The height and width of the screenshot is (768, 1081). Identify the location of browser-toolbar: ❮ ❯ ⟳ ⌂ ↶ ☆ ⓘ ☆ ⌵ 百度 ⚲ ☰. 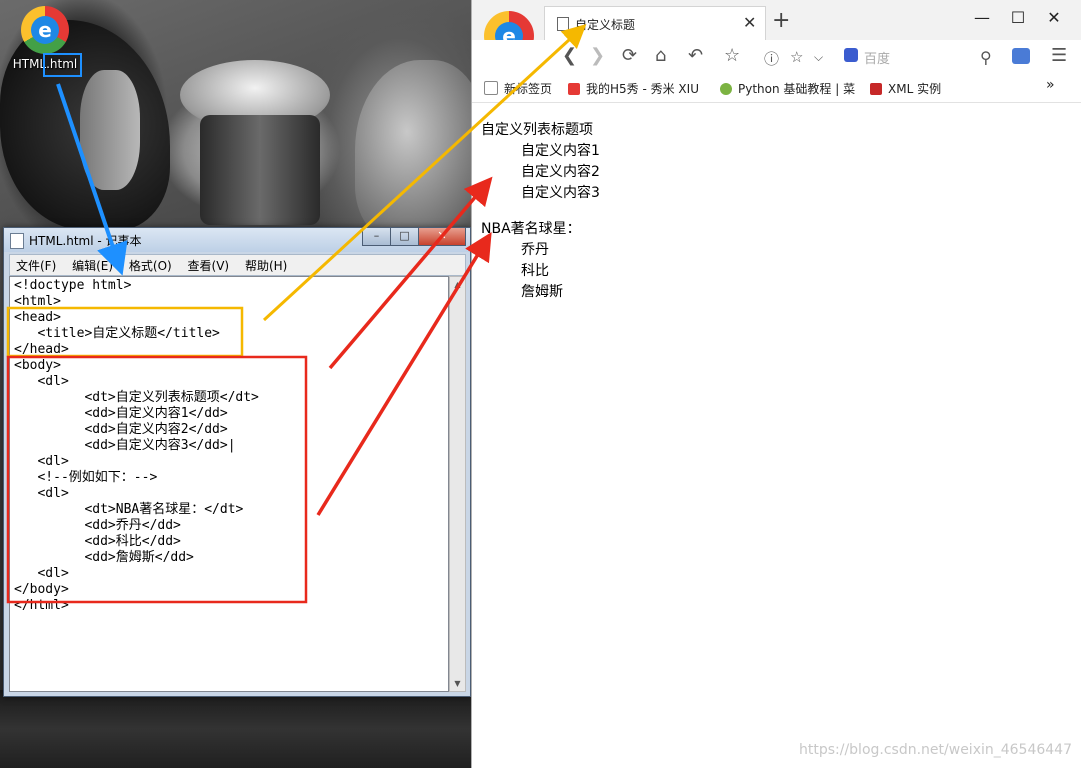
(776, 57).